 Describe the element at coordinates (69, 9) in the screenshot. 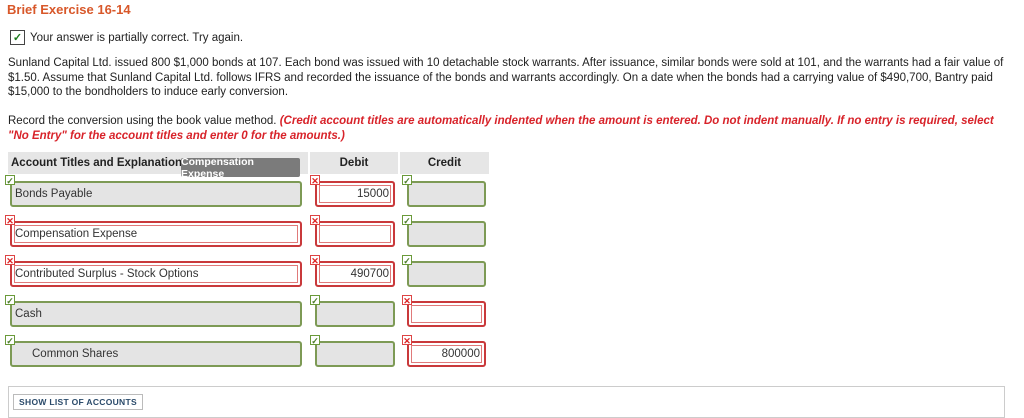

I see `exercise-title: Brief Exercise 16-14` at that location.